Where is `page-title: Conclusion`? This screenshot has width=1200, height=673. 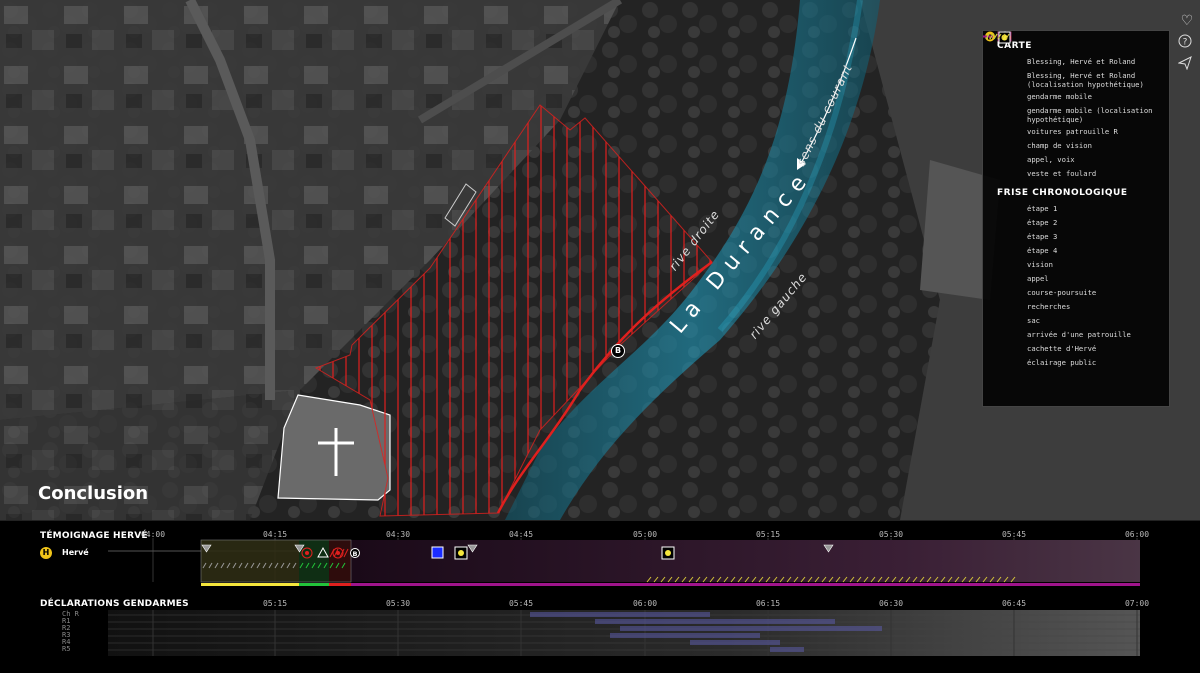 page-title: Conclusion is located at coordinates (93, 493).